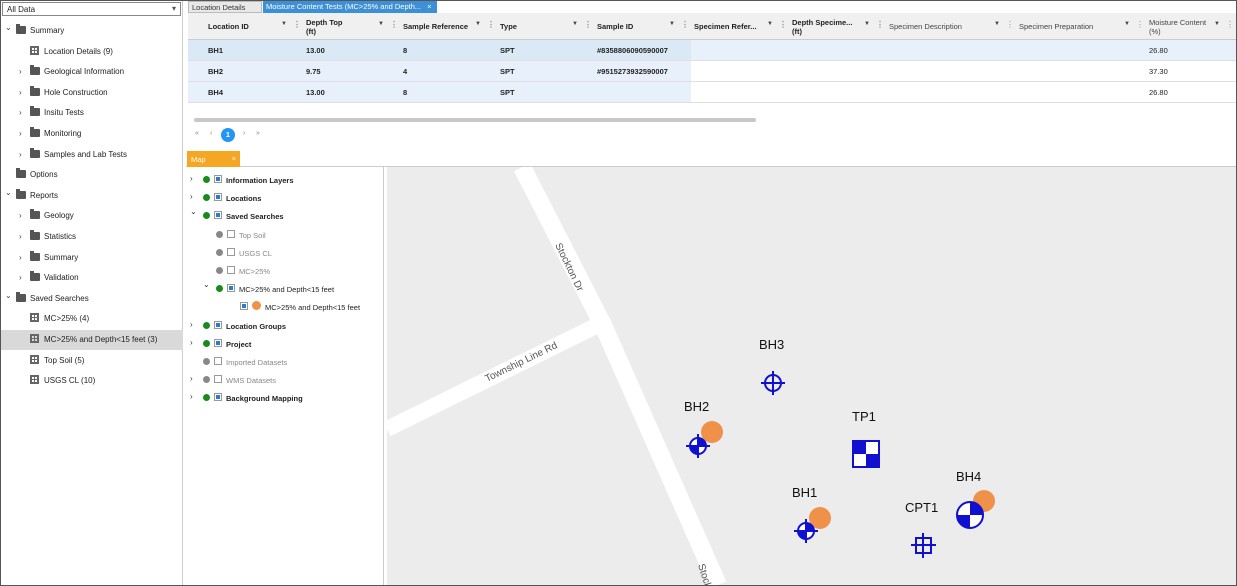 The width and height of the screenshot is (1237, 586). What do you see at coordinates (866, 438) in the screenshot?
I see `point-tp1: TP1` at bounding box center [866, 438].